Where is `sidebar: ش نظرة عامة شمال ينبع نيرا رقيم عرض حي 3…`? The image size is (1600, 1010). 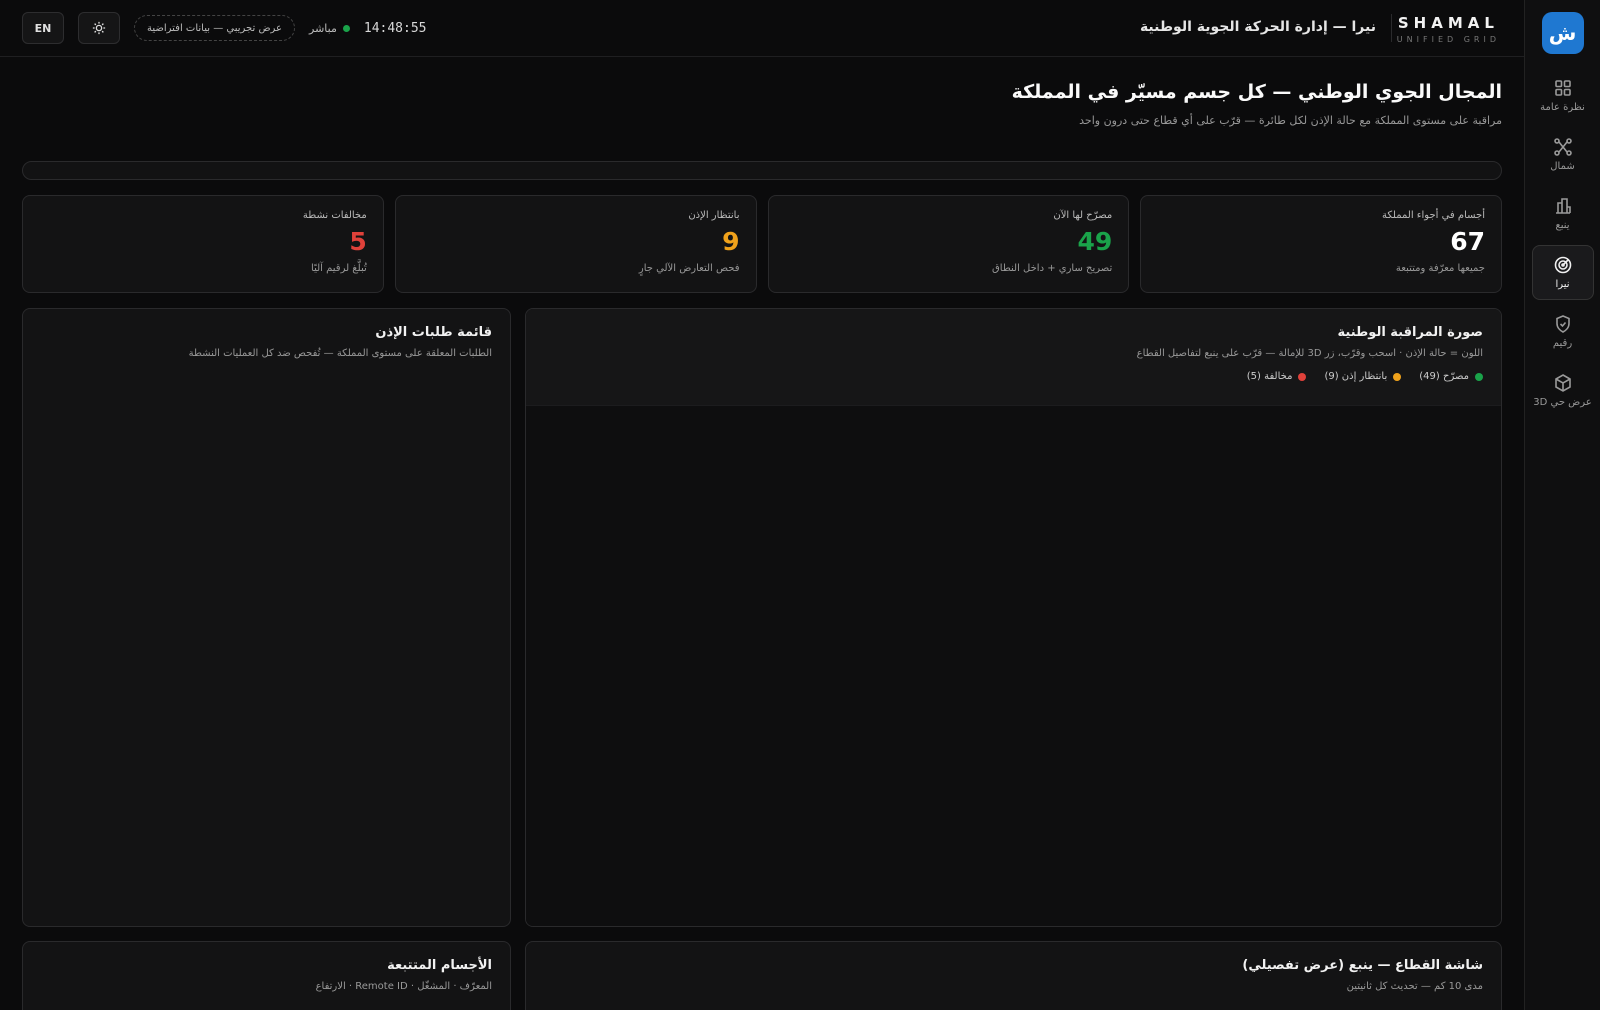 sidebar: ش نظرة عامة شمال ينبع نيرا رقيم عرض حي 3… is located at coordinates (1562, 505).